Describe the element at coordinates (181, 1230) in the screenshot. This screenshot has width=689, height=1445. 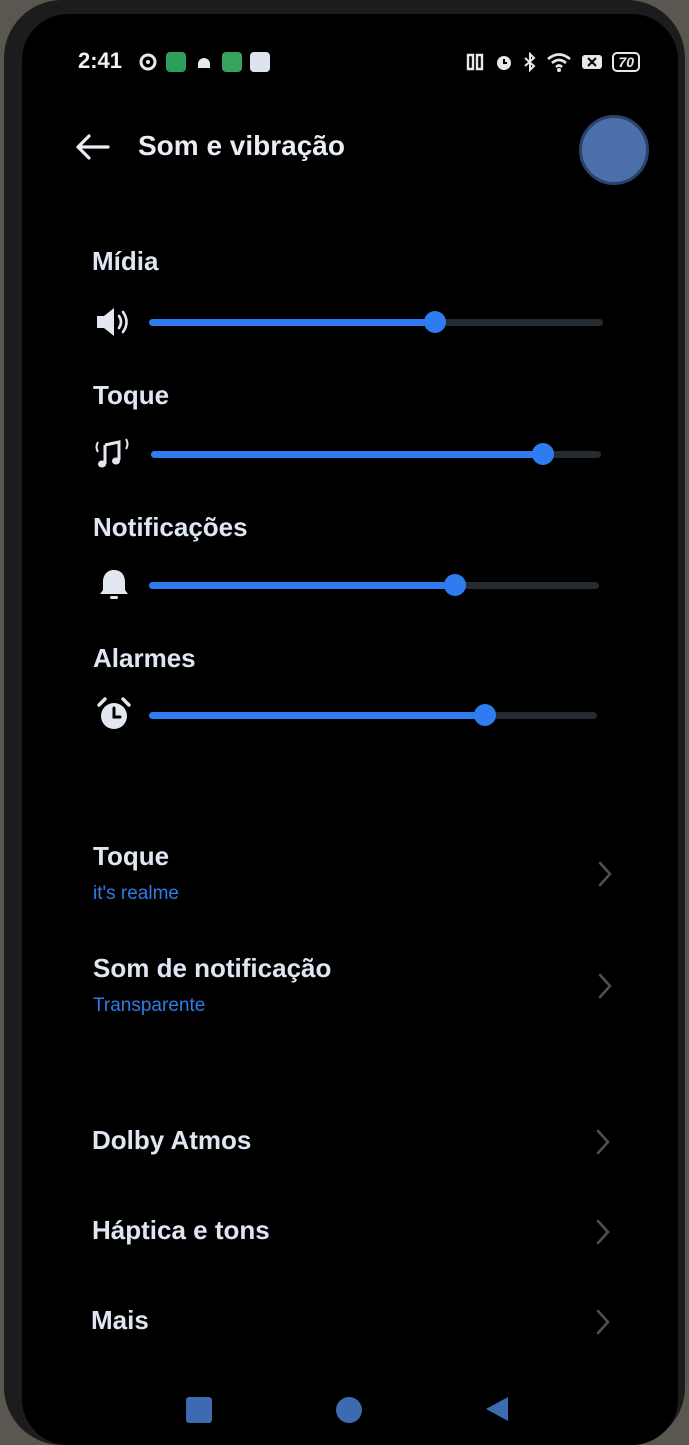
I see `haptics-title: Háptica e tons` at that location.